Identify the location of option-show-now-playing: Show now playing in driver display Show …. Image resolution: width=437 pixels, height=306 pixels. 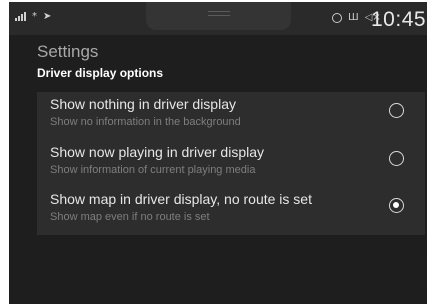
(231, 162).